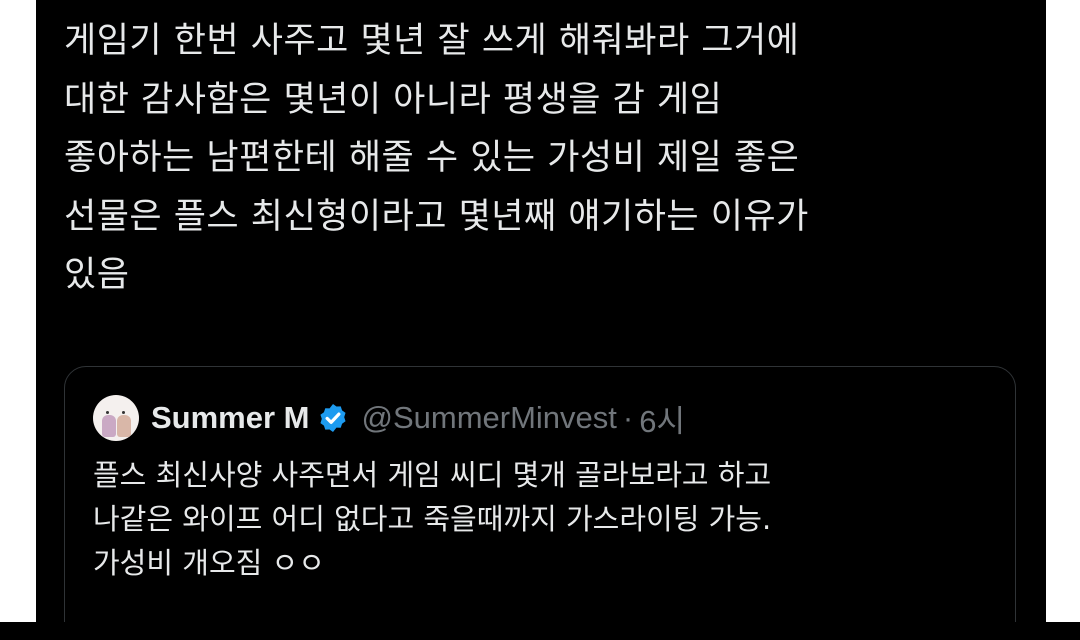 The height and width of the screenshot is (640, 1080). Describe the element at coordinates (209, 563) in the screenshot. I see `quoted-tweet-line: 가성비 개오짐 ㅇㅇ` at that location.